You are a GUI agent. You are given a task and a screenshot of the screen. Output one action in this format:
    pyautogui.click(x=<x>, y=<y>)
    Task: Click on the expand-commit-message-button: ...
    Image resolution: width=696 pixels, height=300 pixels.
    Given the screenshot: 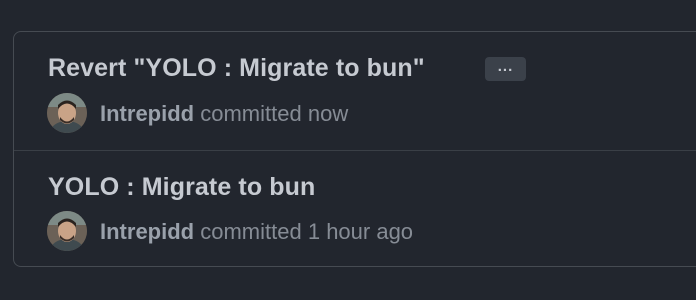 What is the action you would take?
    pyautogui.click(x=505, y=69)
    